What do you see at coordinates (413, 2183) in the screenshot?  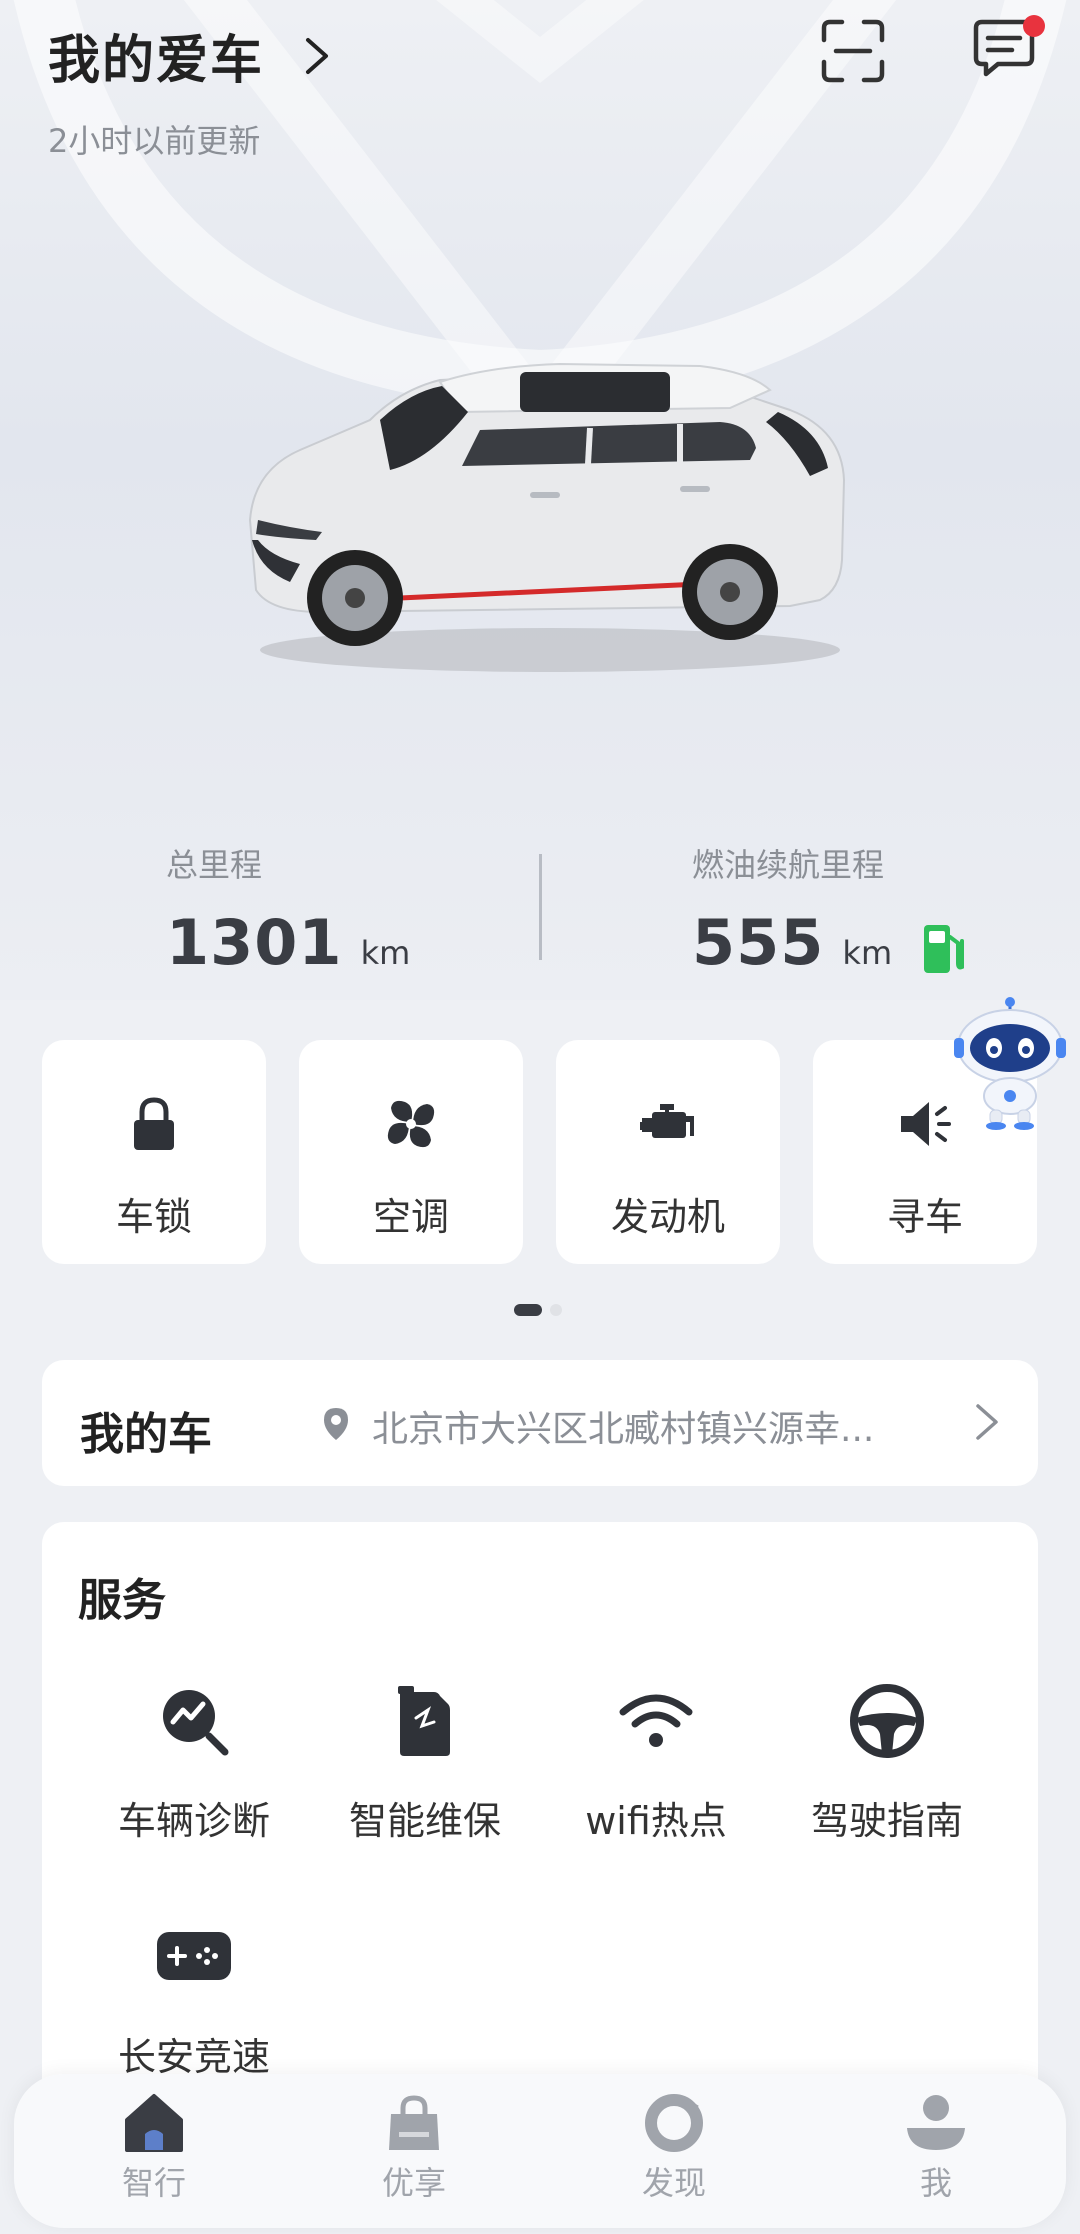 I see `nav-tab-label: 优享` at bounding box center [413, 2183].